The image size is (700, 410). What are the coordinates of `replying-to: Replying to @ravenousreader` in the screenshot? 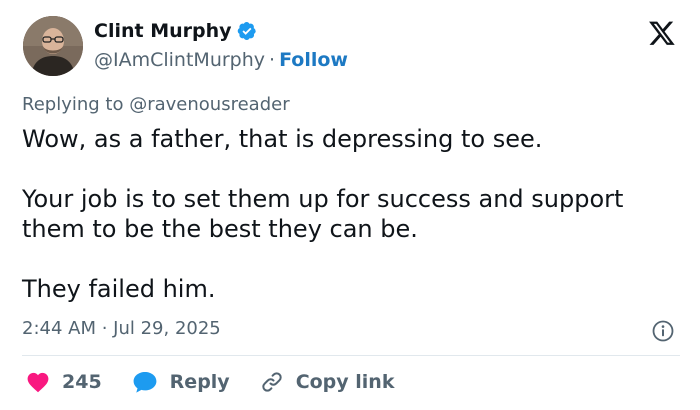 It's located at (156, 104).